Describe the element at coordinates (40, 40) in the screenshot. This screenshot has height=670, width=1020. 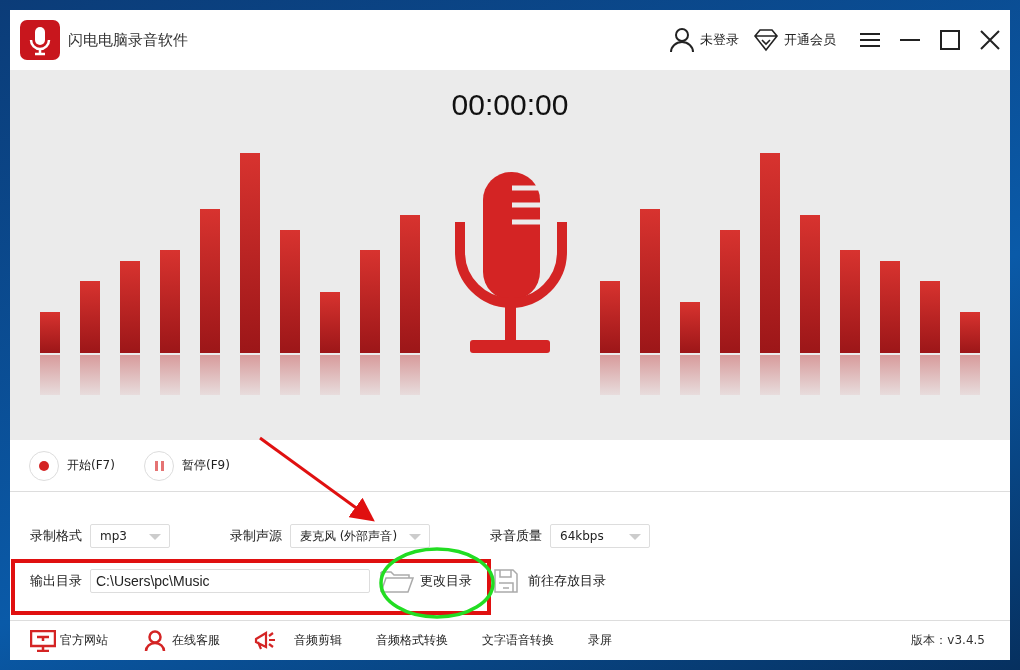
I see `microphone-logo-icon` at that location.